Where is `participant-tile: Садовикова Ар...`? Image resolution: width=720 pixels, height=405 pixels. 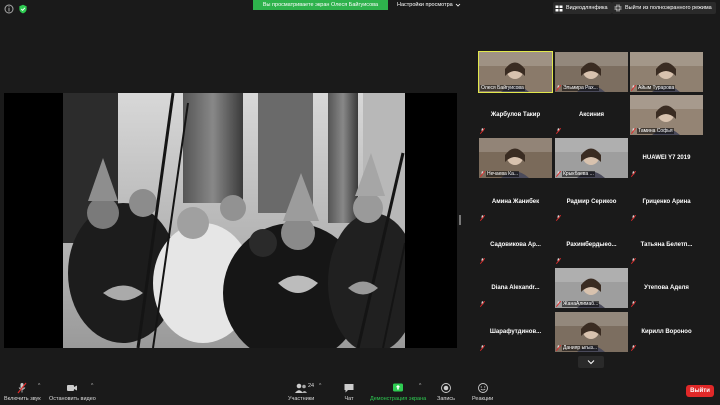
participant-tile: Садовикова Ар... is located at coordinates (515, 245).